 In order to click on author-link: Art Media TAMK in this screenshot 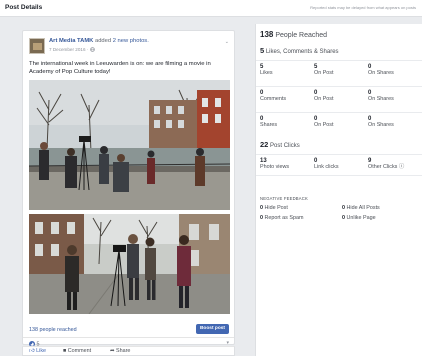, I will do `click(71, 41)`.